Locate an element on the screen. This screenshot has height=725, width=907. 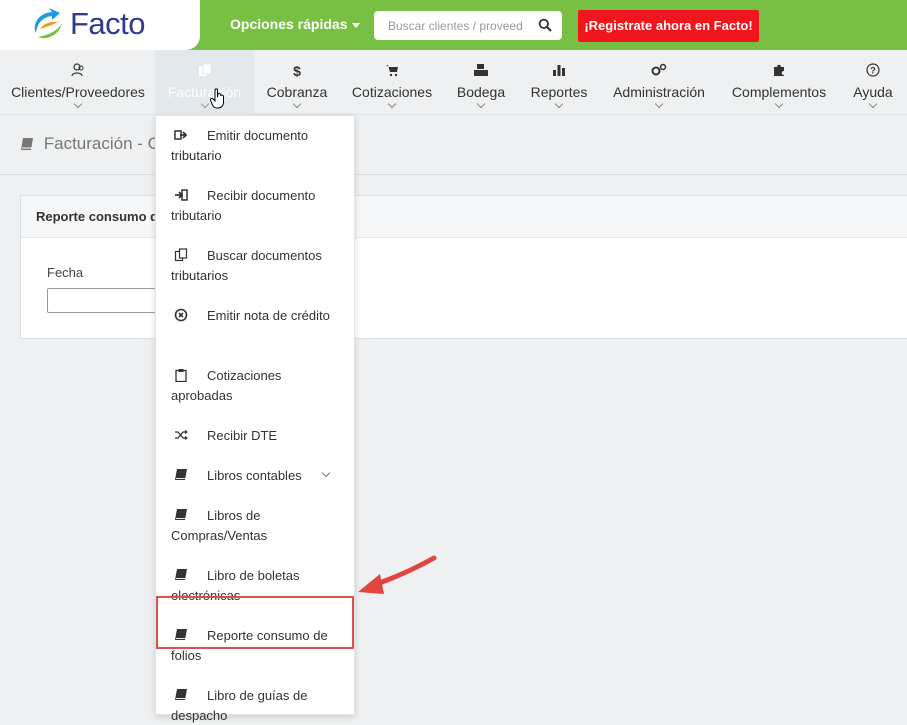
menu-item-label: Libro de guías de despacho is located at coordinates (239, 705).